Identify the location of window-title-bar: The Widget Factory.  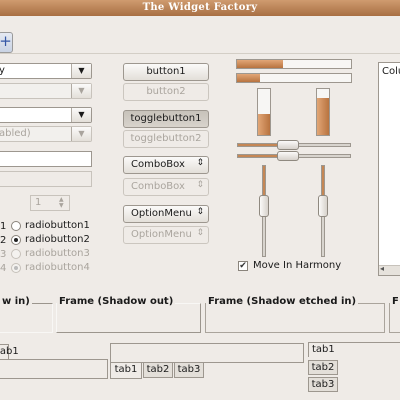
(200, 8).